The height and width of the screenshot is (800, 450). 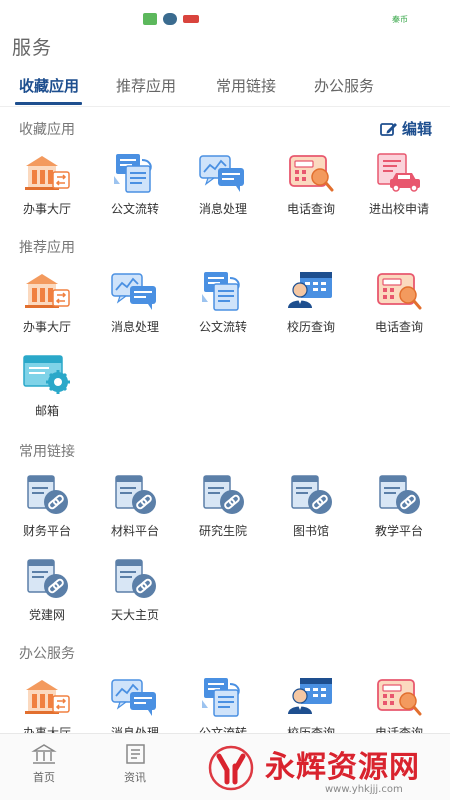 What do you see at coordinates (310, 209) in the screenshot?
I see `favorites-item-label: 电话查询` at bounding box center [310, 209].